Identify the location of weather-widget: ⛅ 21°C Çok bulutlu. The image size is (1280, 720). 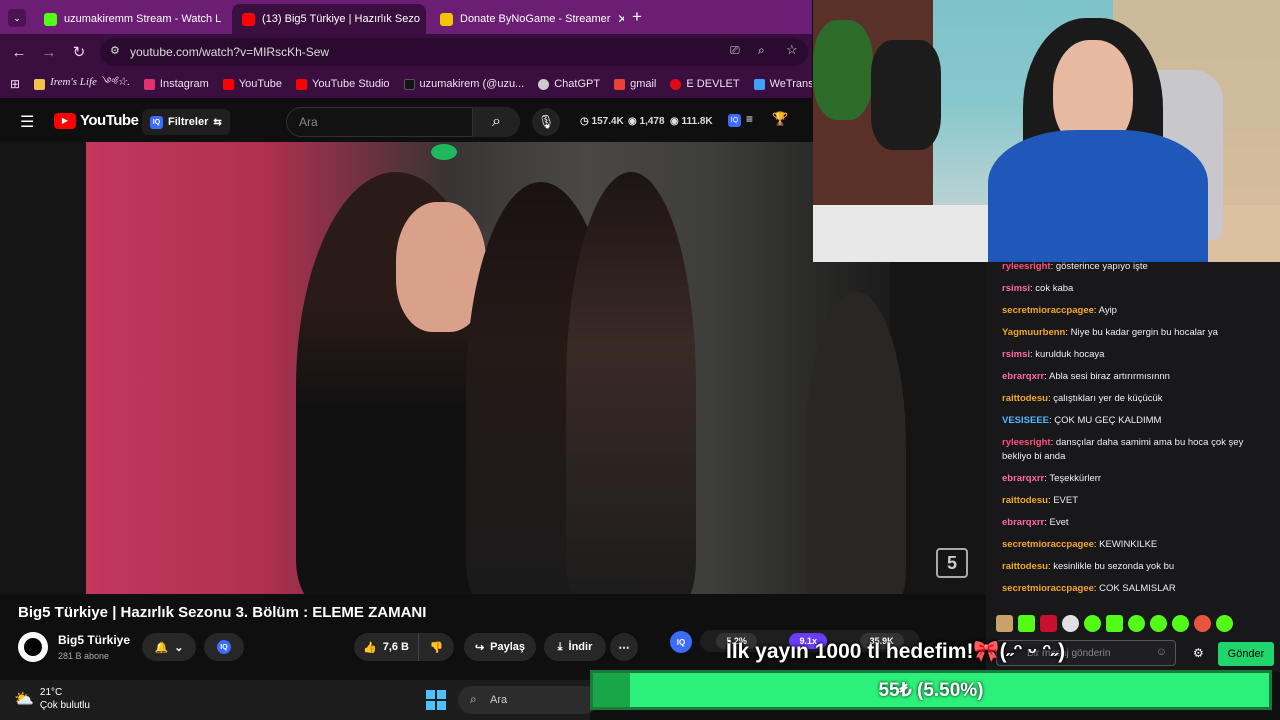
(52, 699).